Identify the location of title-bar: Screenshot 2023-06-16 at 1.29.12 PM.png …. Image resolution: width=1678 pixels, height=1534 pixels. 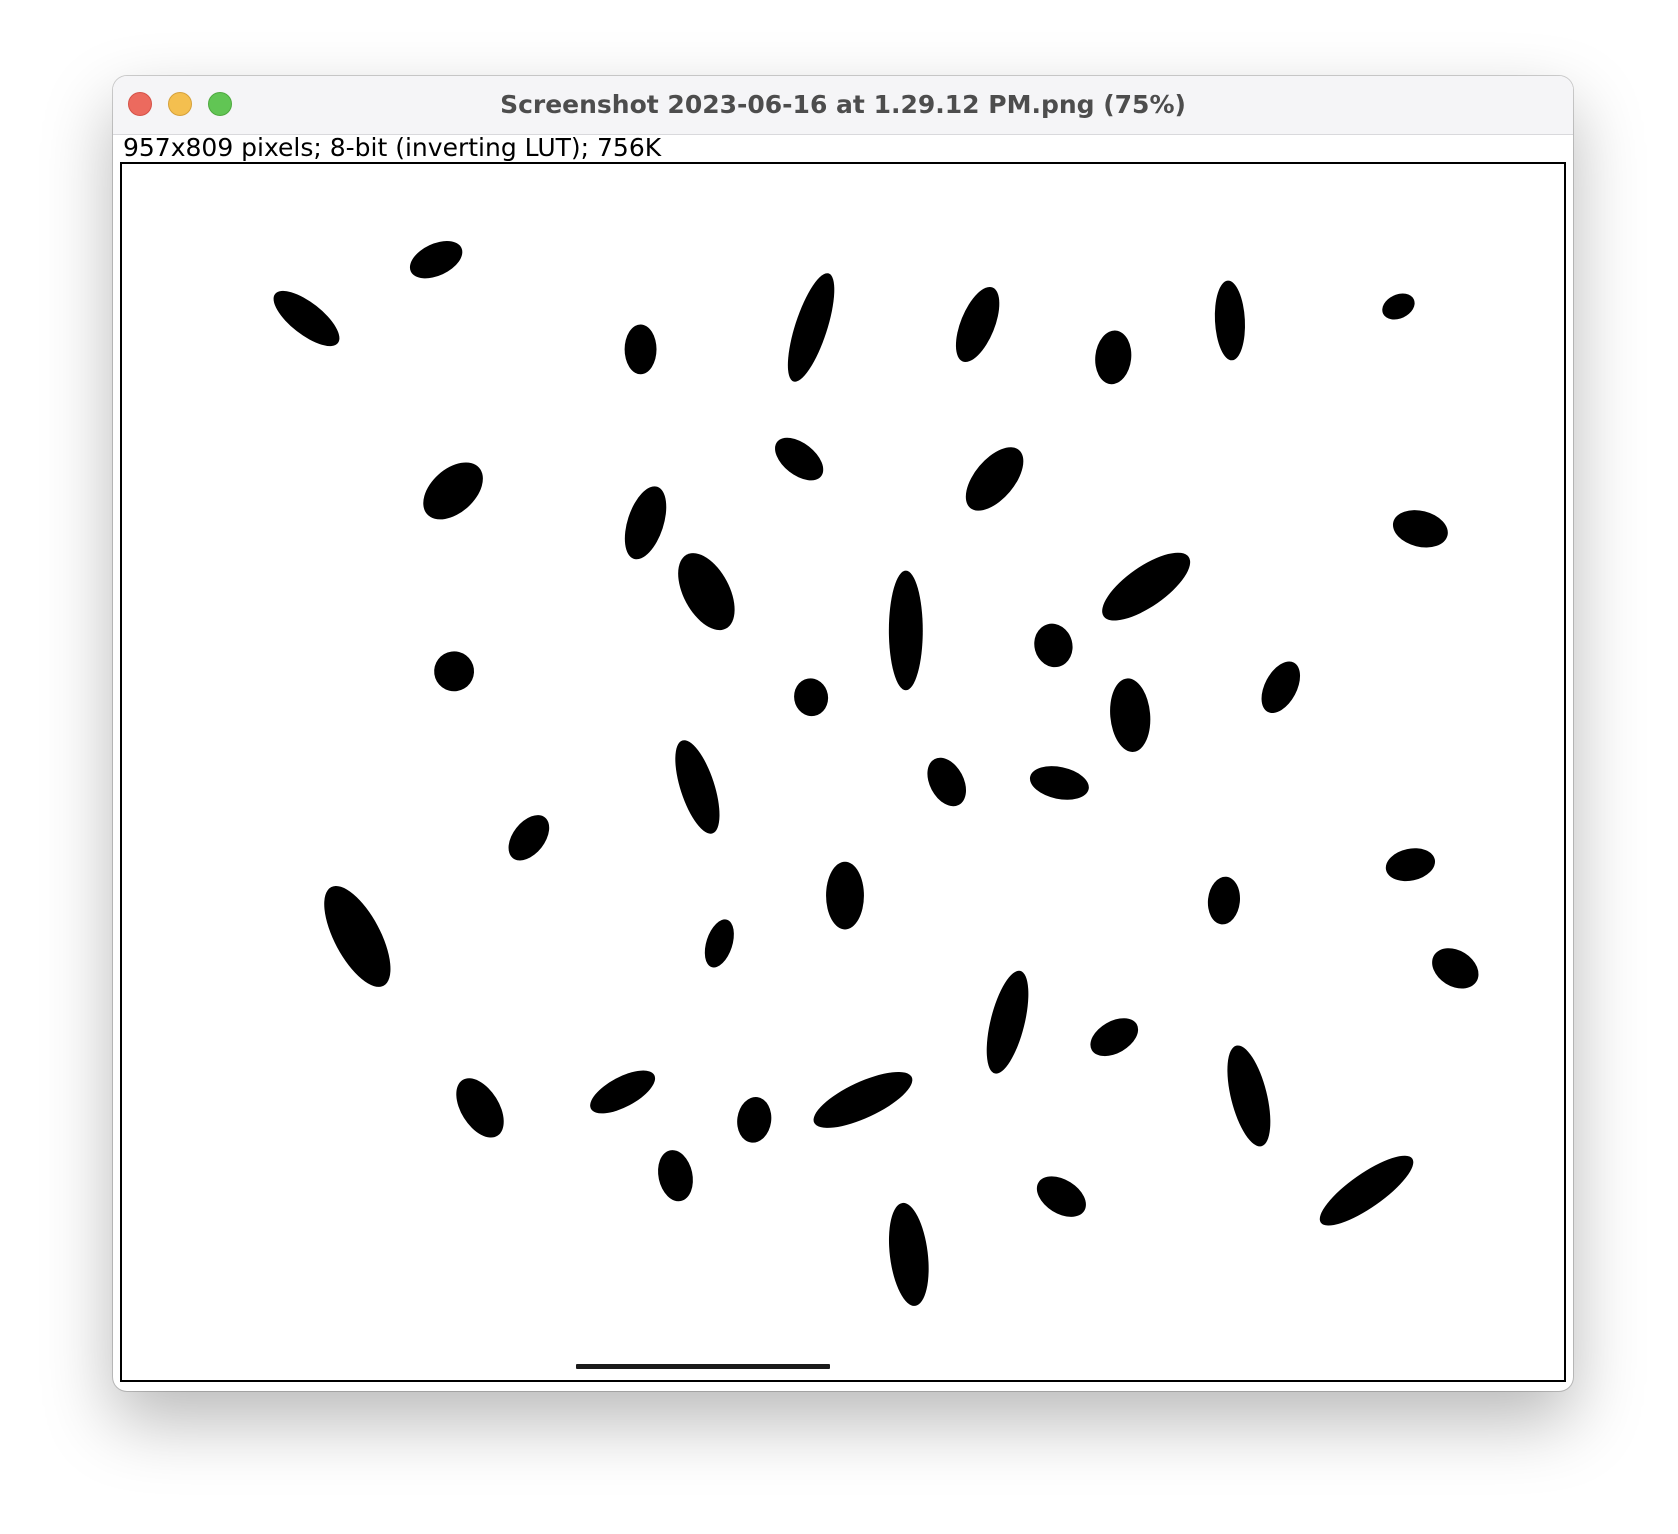
(843, 105).